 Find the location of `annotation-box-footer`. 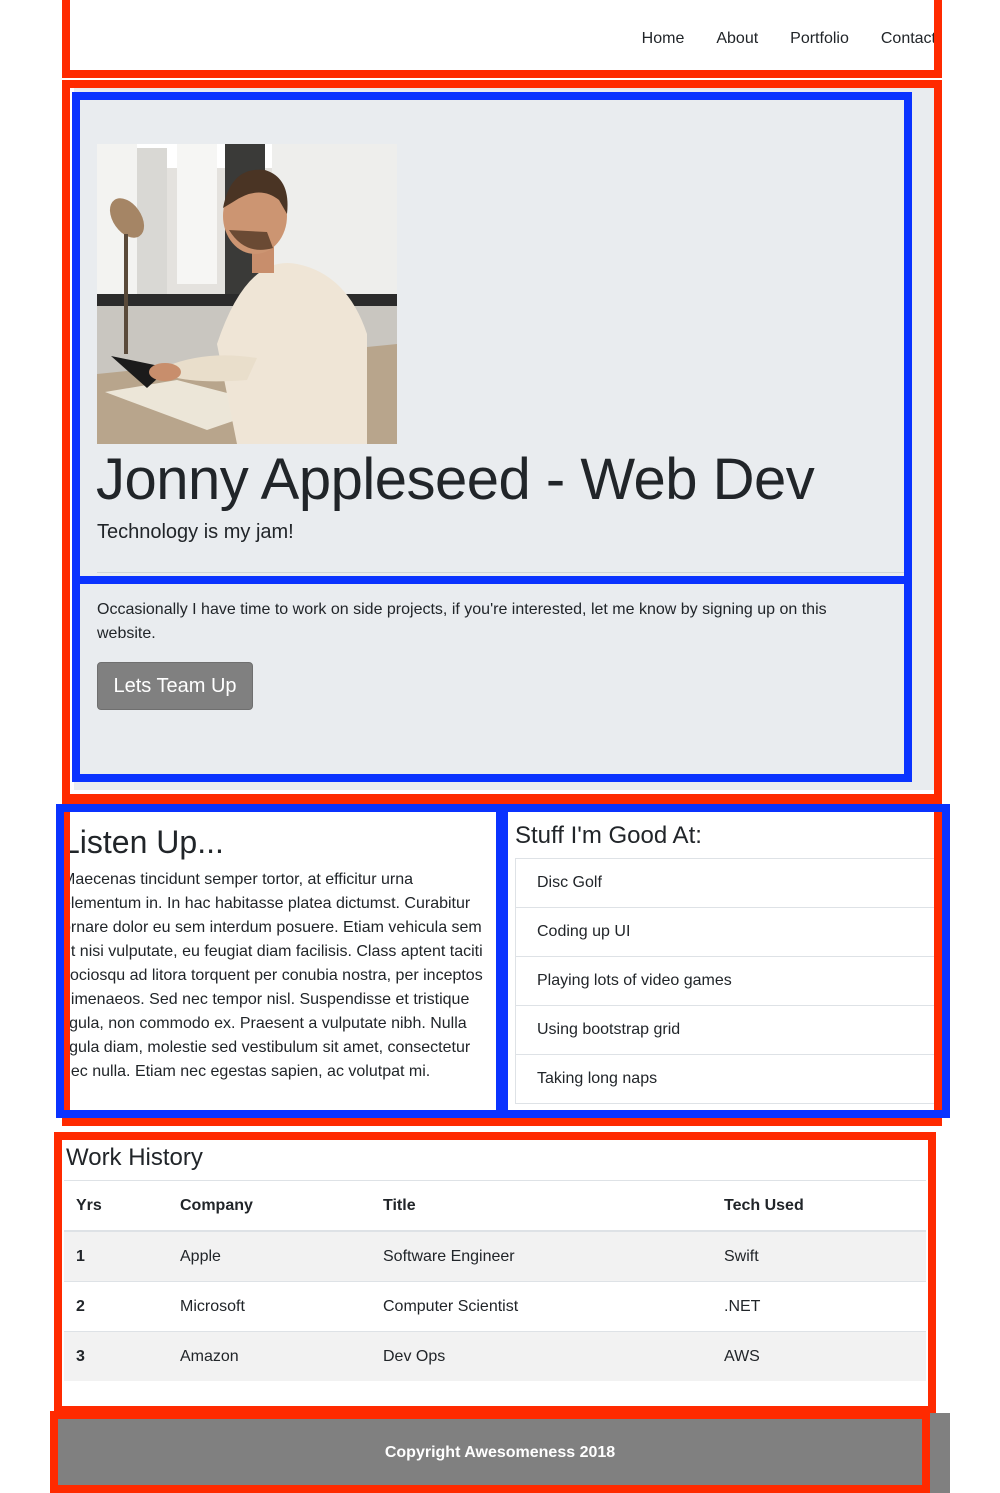

annotation-box-footer is located at coordinates (490, 1452).